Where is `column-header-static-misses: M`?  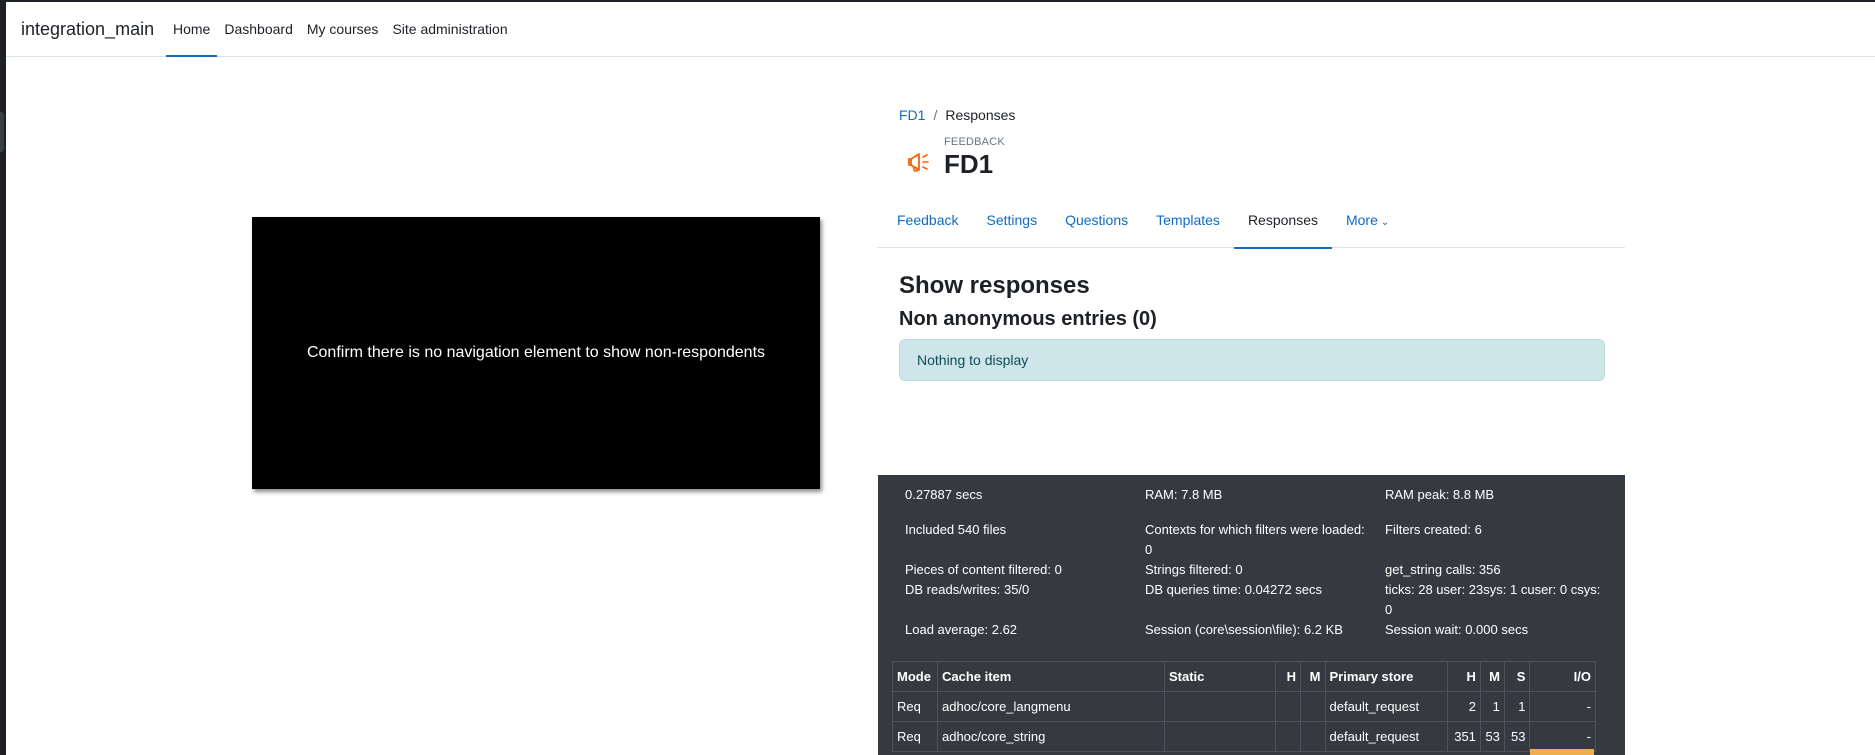 column-header-static-misses: M is located at coordinates (1312, 676).